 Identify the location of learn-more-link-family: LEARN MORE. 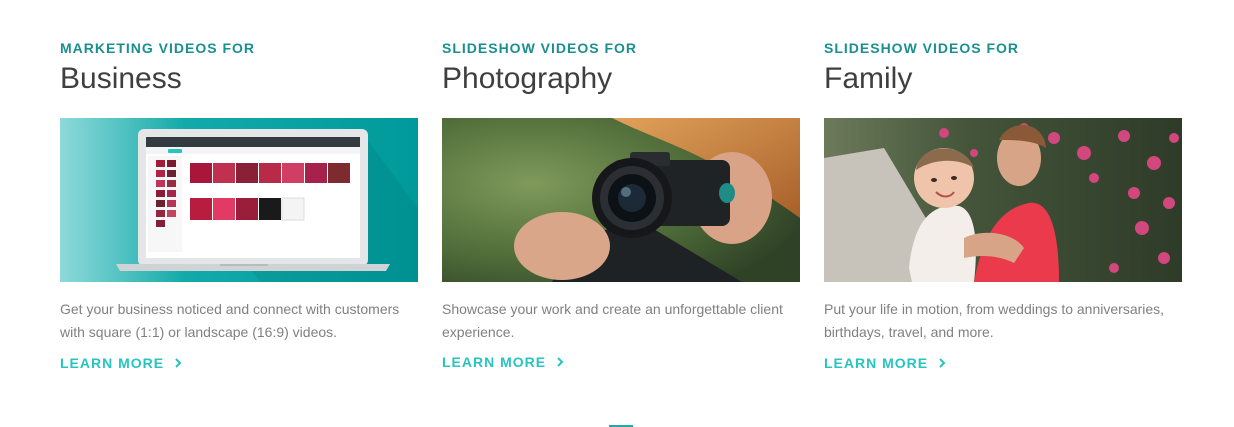
(885, 363).